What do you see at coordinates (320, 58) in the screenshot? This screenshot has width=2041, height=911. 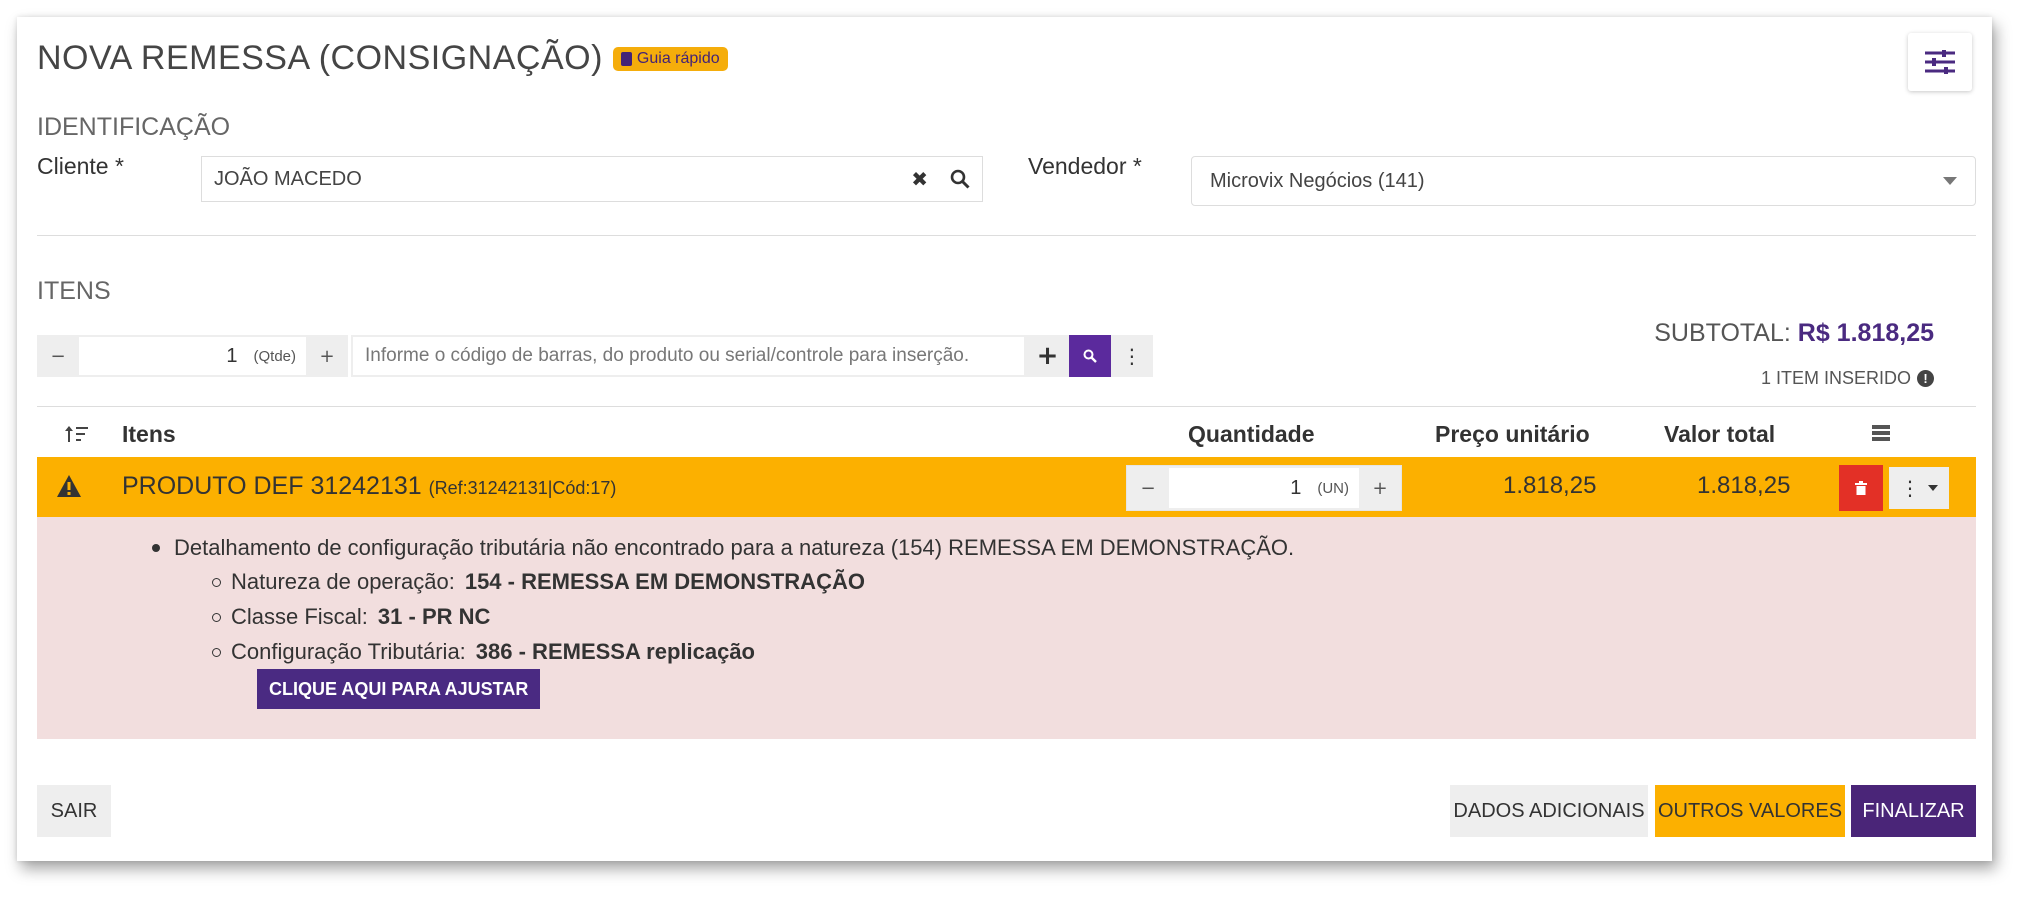 I see `page-title: NOVA REMESSA (CONSIGNAÇÃO)` at bounding box center [320, 58].